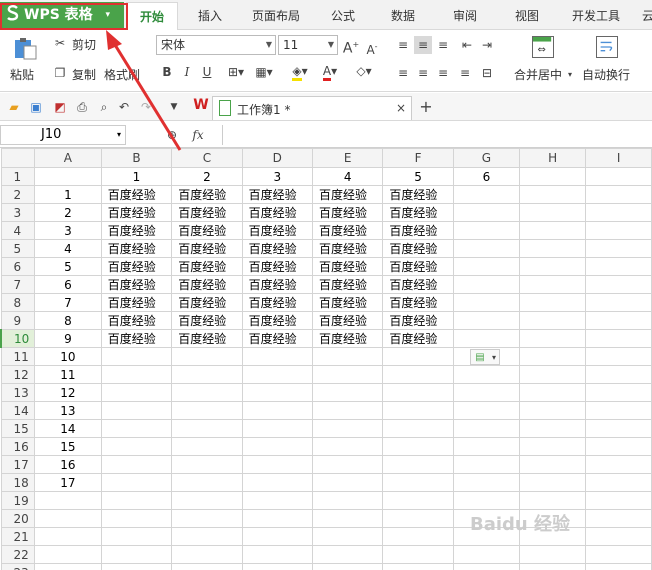 The width and height of the screenshot is (652, 570). Describe the element at coordinates (17, 194) in the screenshot. I see `row-header: 2` at that location.